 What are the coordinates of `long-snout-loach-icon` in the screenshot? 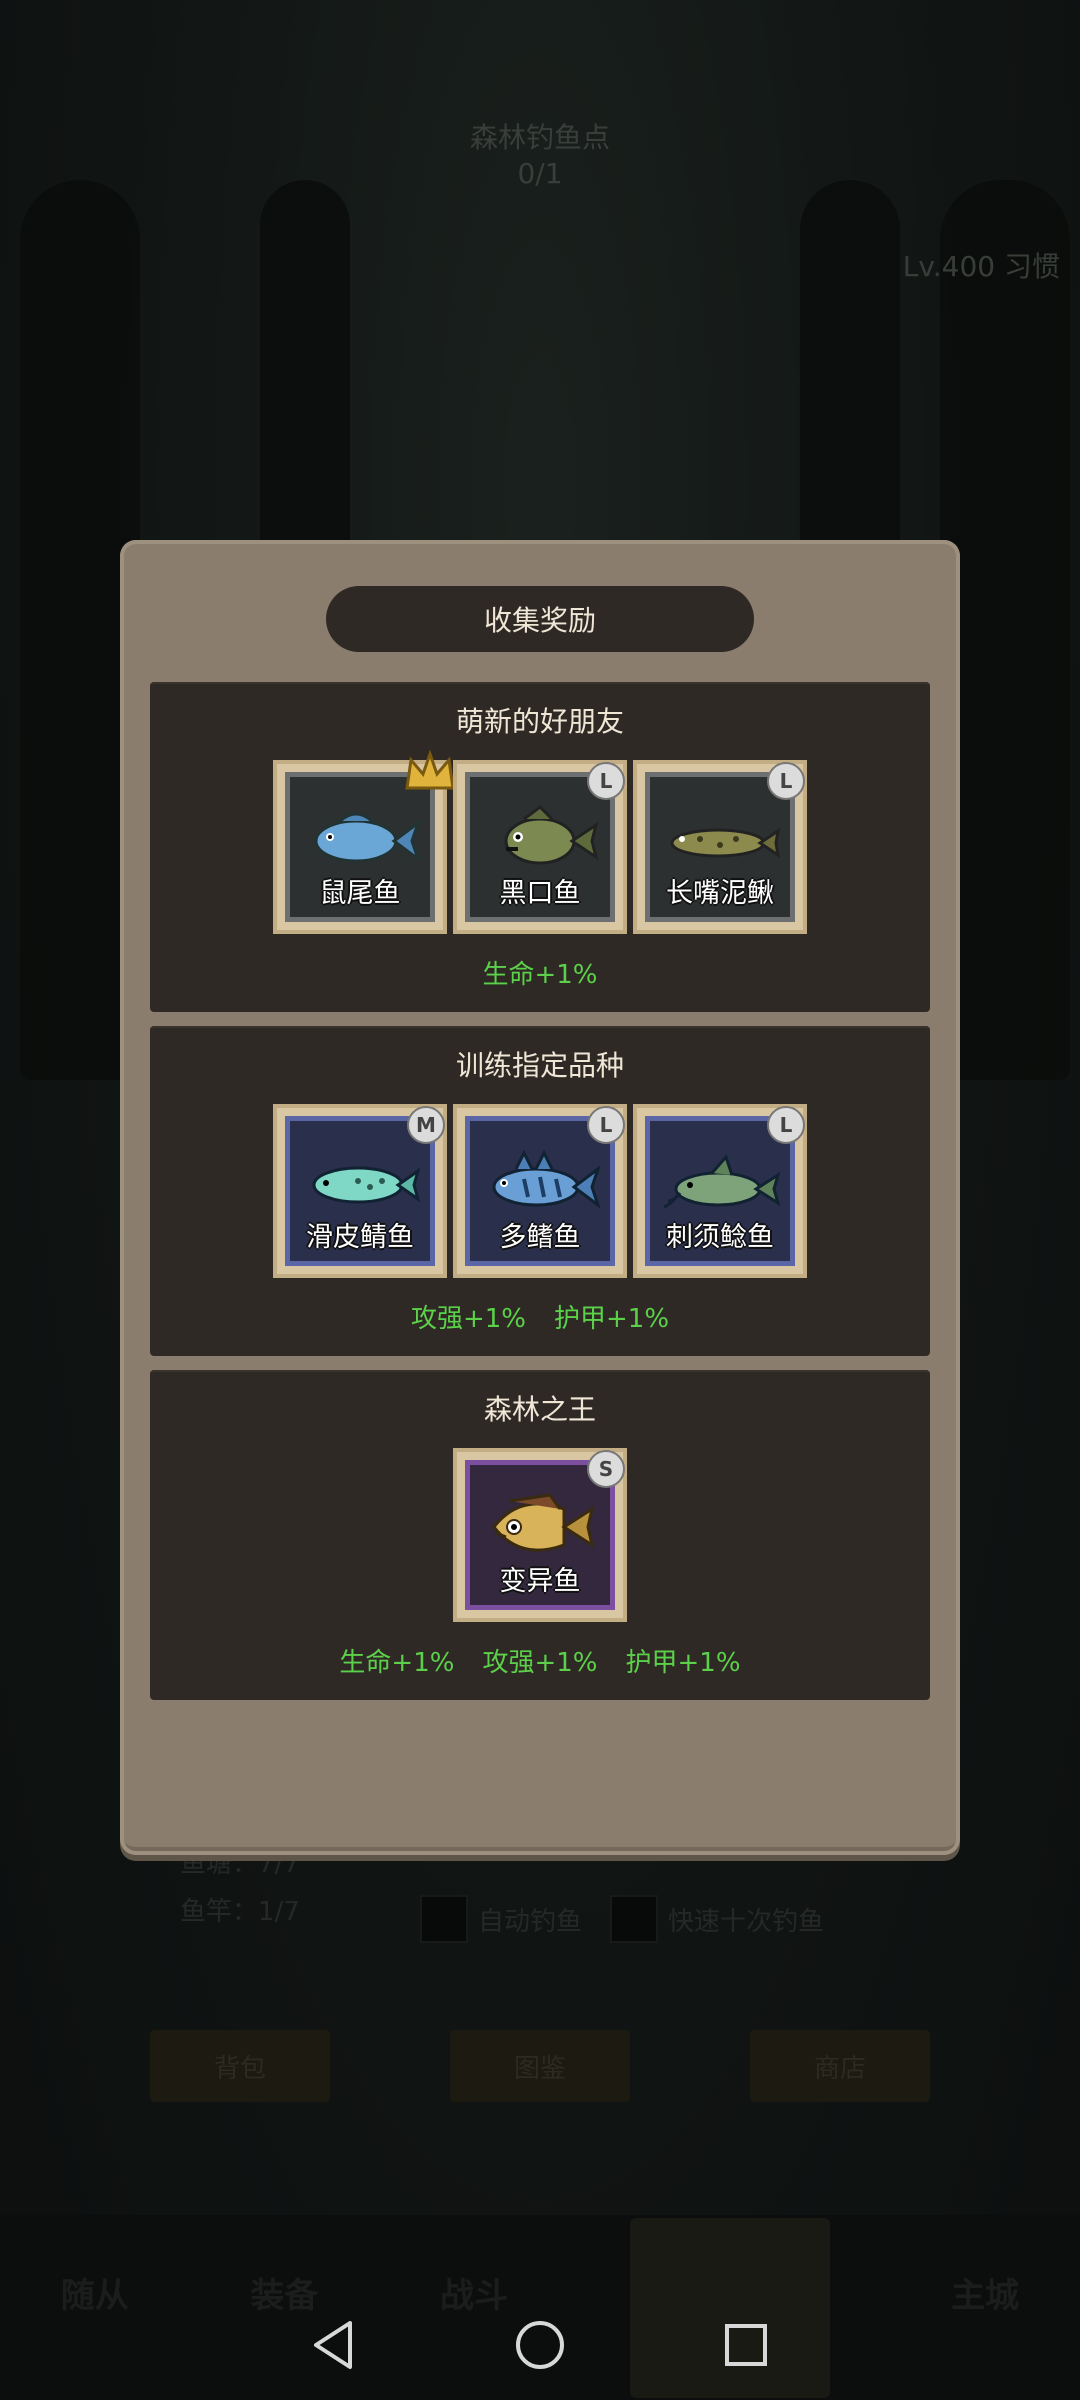 It's located at (725, 842).